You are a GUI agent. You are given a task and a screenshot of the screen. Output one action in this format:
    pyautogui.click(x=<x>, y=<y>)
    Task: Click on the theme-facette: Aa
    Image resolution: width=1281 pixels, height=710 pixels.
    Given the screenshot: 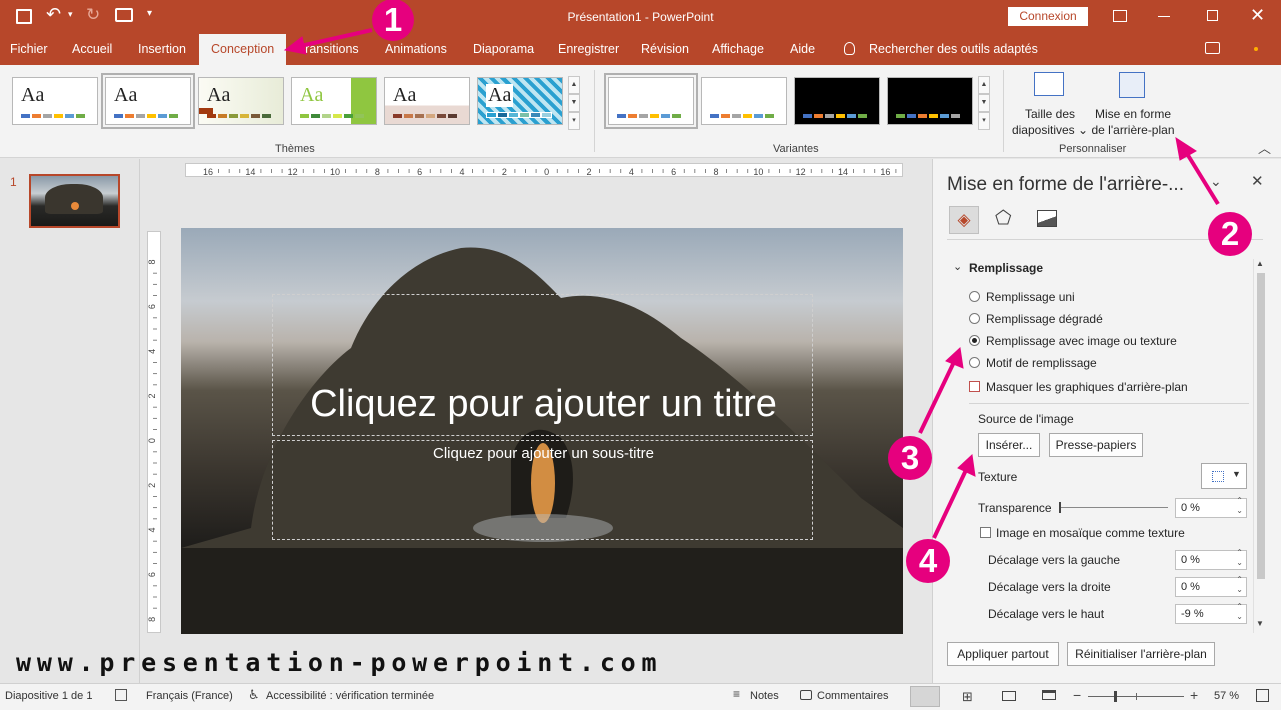 What is the action you would take?
    pyautogui.click(x=241, y=101)
    